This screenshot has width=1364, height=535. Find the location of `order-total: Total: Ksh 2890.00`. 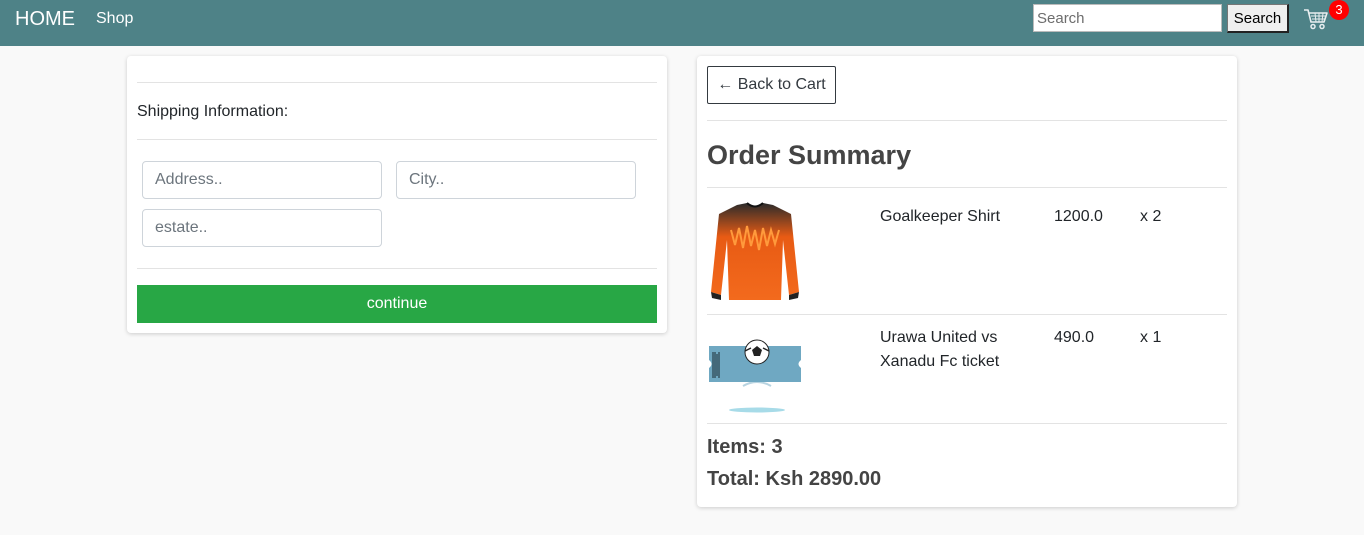

order-total: Total: Ksh 2890.00 is located at coordinates (794, 479).